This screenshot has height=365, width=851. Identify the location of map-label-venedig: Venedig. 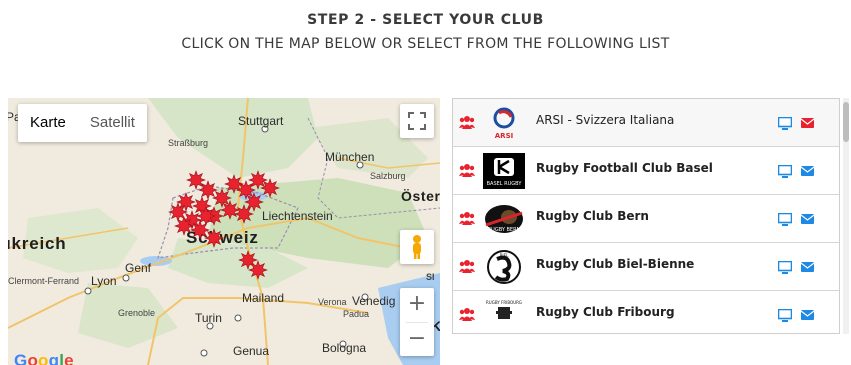
(374, 301).